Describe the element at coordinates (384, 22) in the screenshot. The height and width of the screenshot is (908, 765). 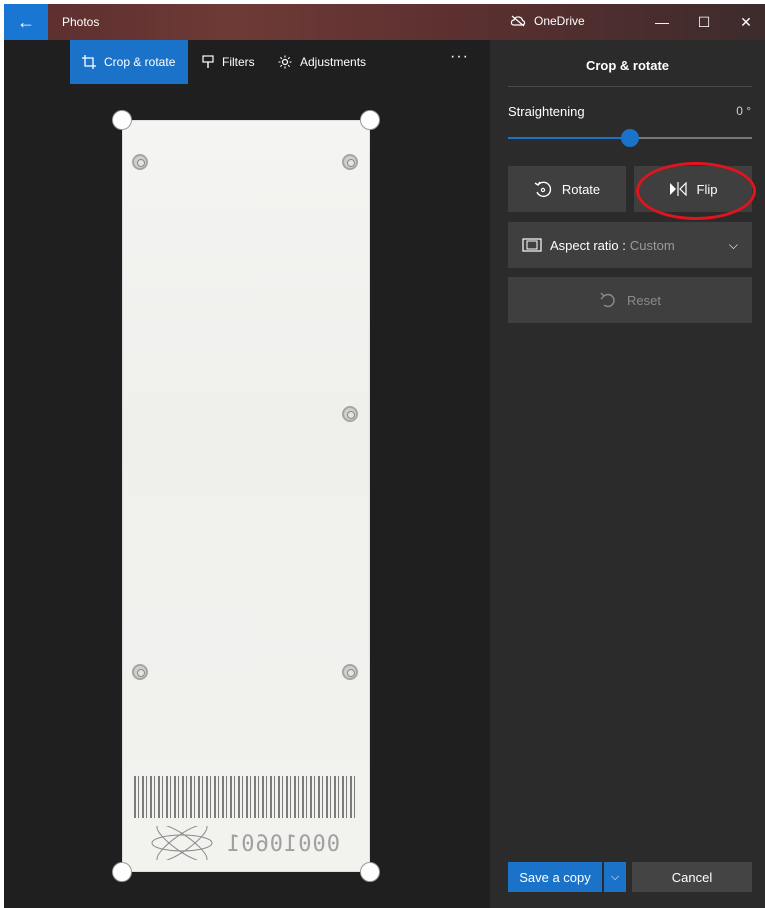
I see `title-bar: ← Photos OneDrive — ☐ ✕` at that location.